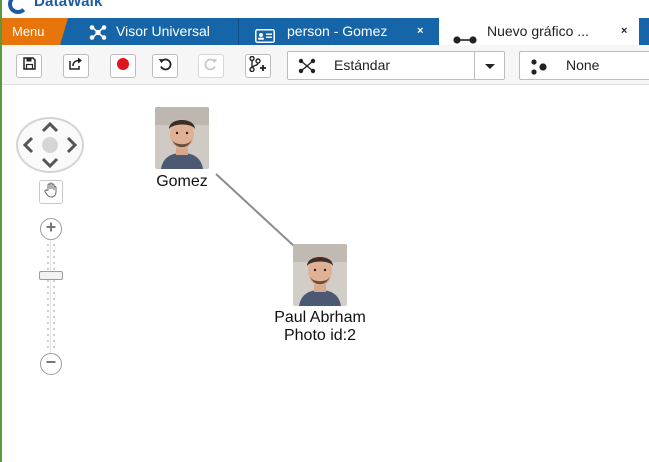 The image size is (649, 462). I want to click on node-photo-paul, so click(320, 275).